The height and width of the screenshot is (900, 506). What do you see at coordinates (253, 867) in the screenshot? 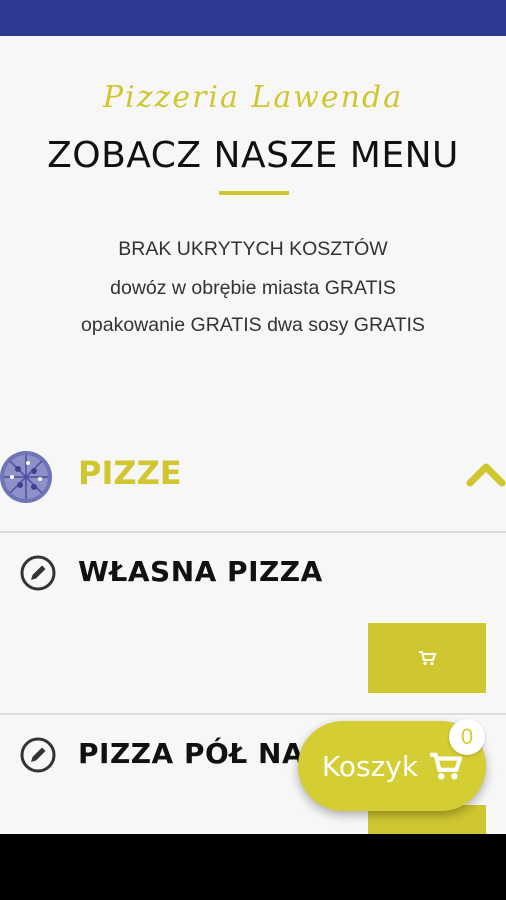
I see `navigation-bar` at bounding box center [253, 867].